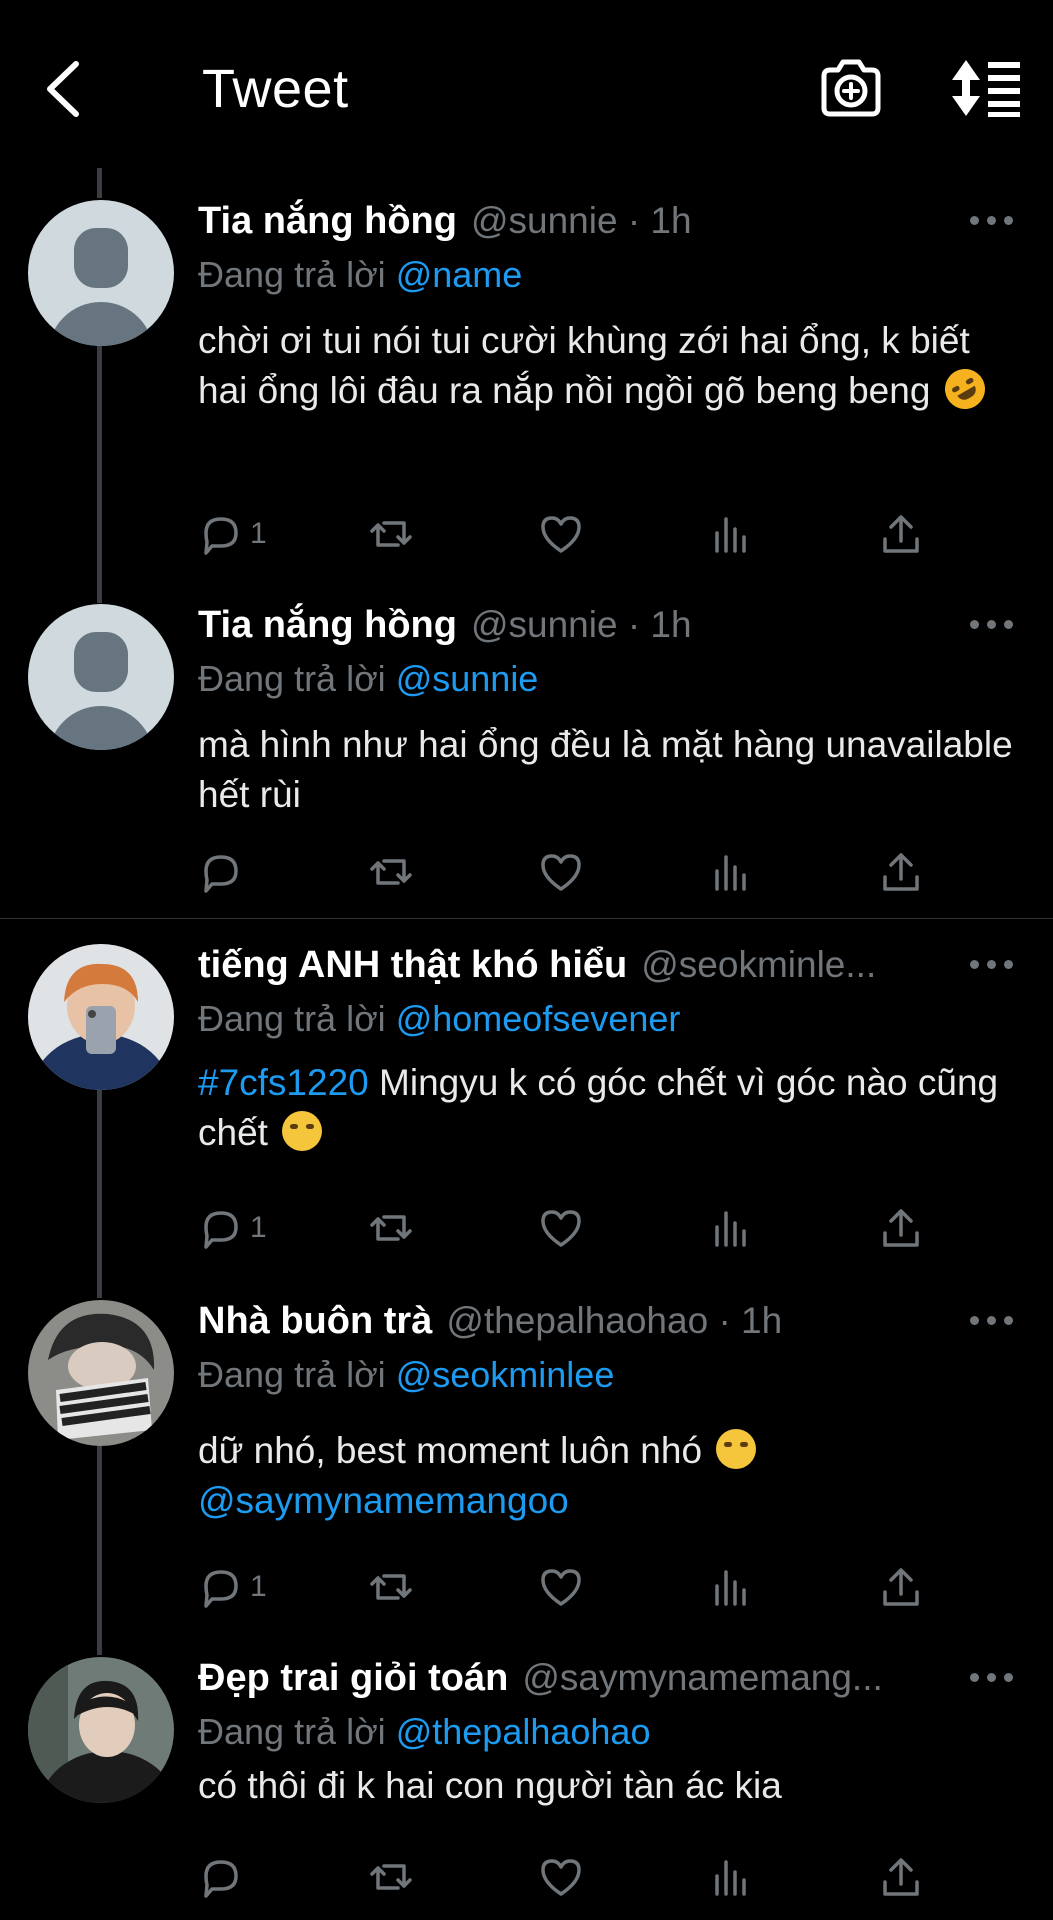  Describe the element at coordinates (526, 85) in the screenshot. I see `app-header: Tweet` at that location.